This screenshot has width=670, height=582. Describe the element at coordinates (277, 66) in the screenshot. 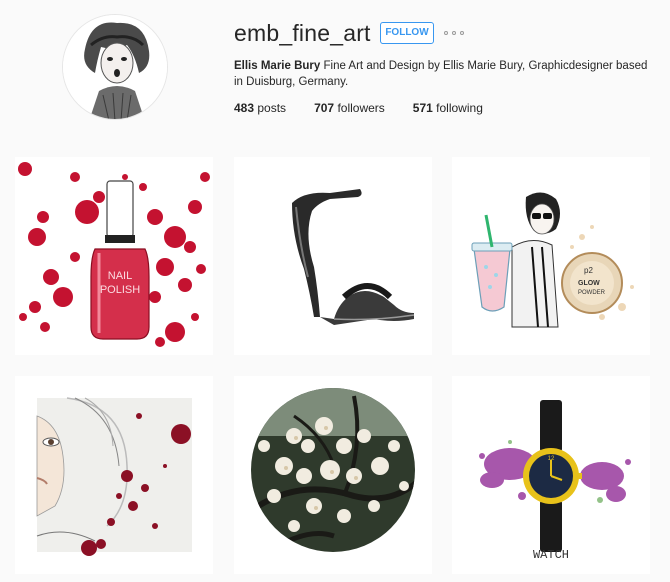

I see `bio-full-name: Ellis Marie Bury` at that location.